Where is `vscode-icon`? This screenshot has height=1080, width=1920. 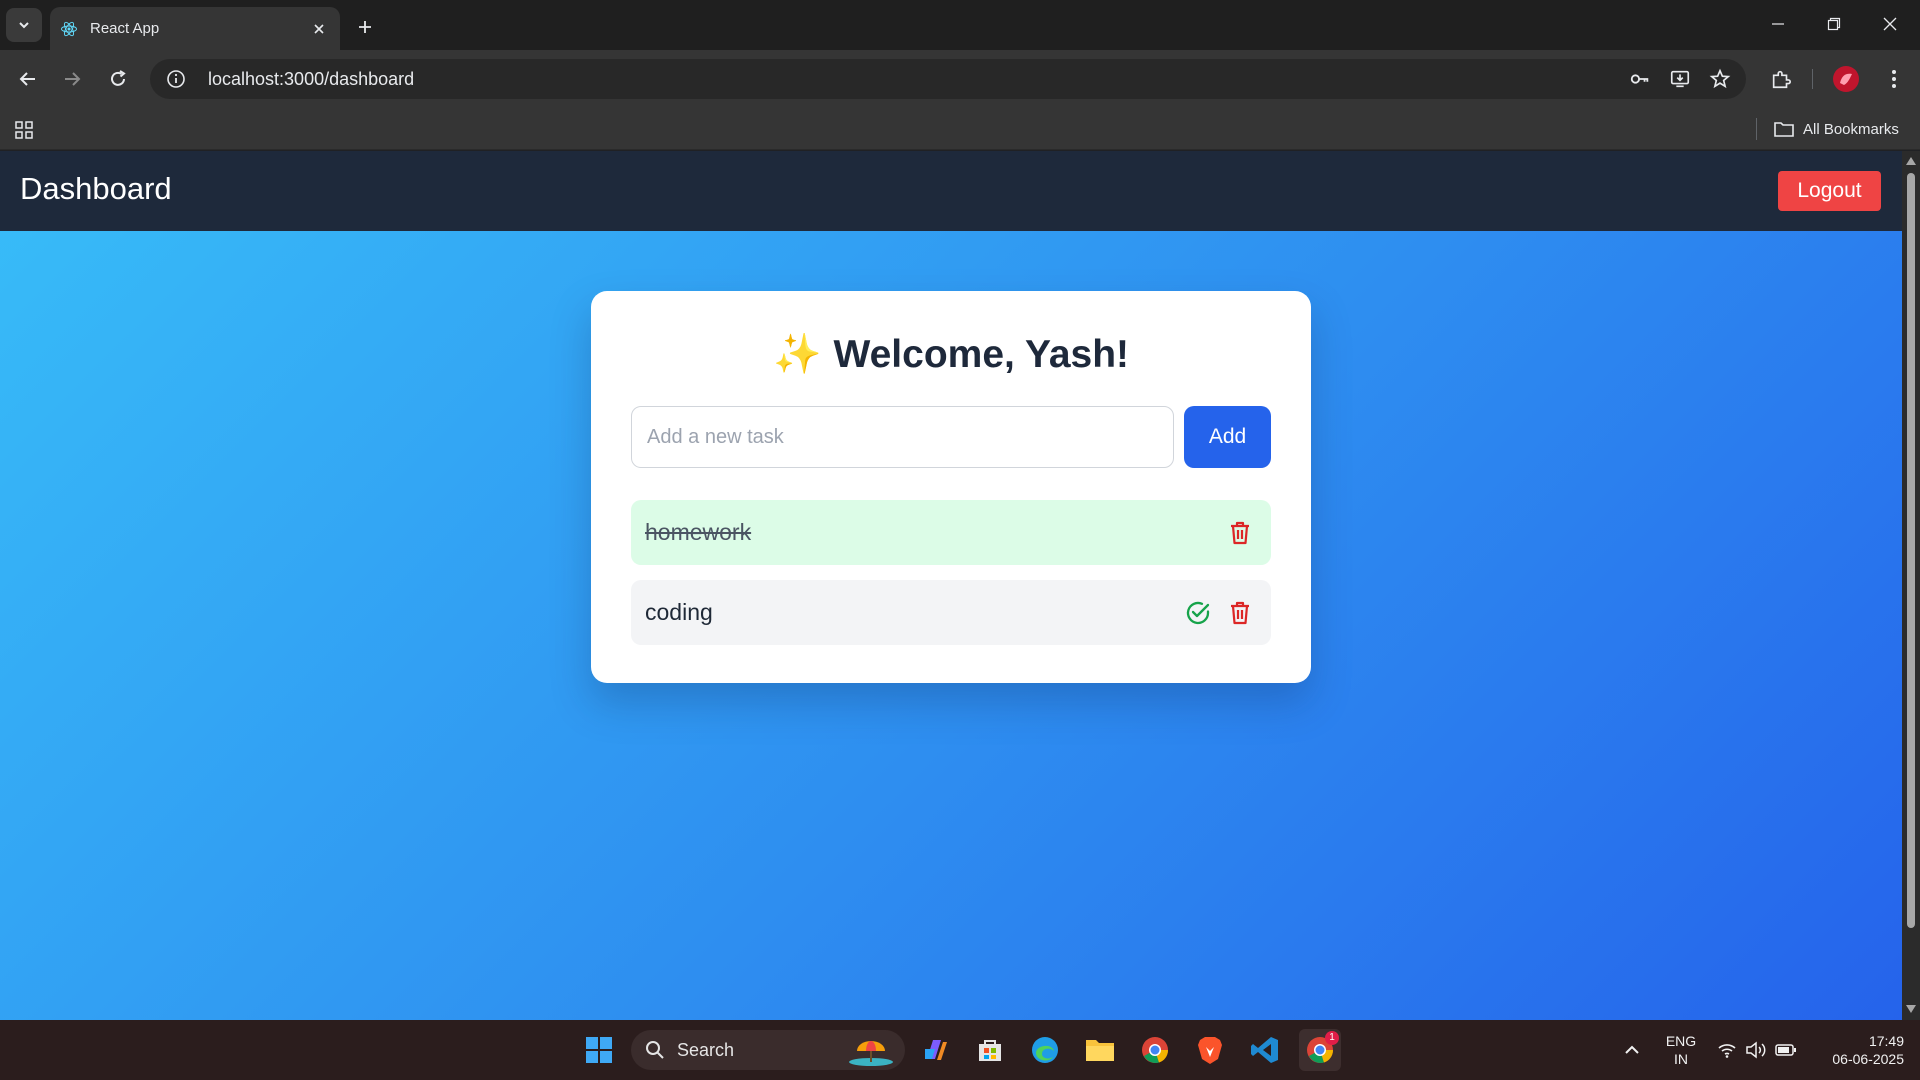
vscode-icon is located at coordinates (1264, 1050).